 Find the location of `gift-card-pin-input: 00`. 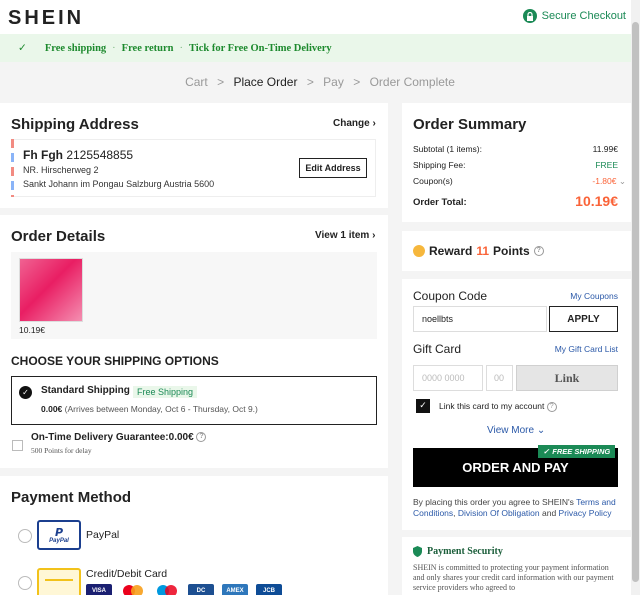

gift-card-pin-input: 00 is located at coordinates (499, 378).